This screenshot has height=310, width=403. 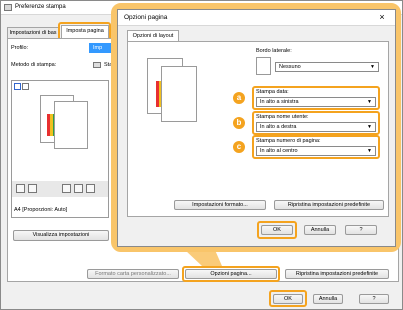 I want to click on dialog-restore-defaults-button: Ripristina impostazioni predefinite, so click(x=329, y=205).